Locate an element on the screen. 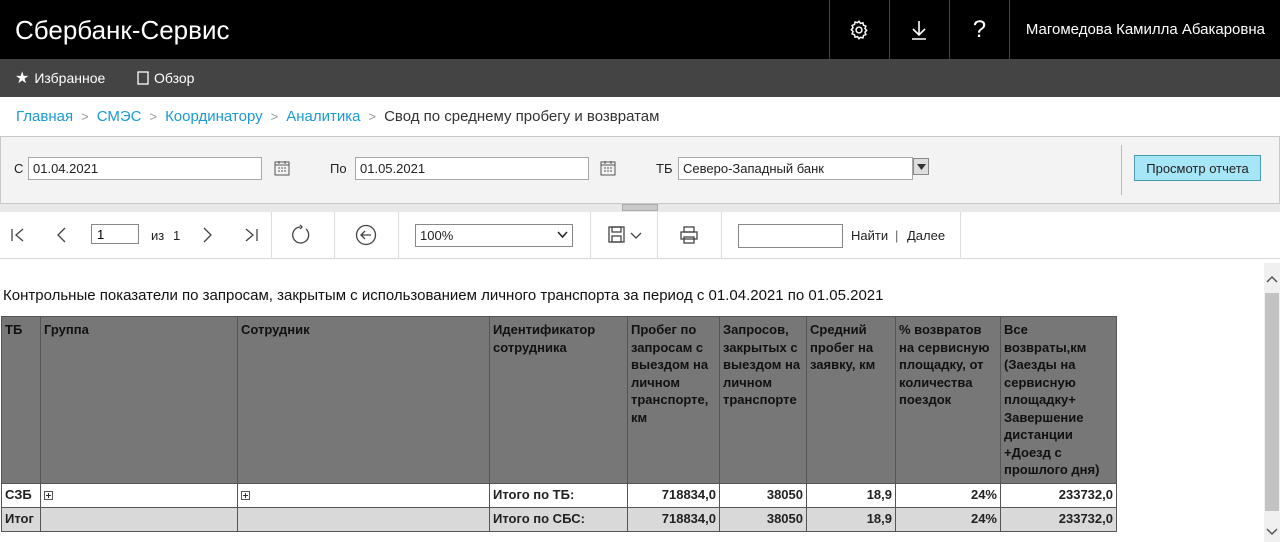 The height and width of the screenshot is (542, 1280). breadcrumb-link-analytics: Аналитика is located at coordinates (323, 116).